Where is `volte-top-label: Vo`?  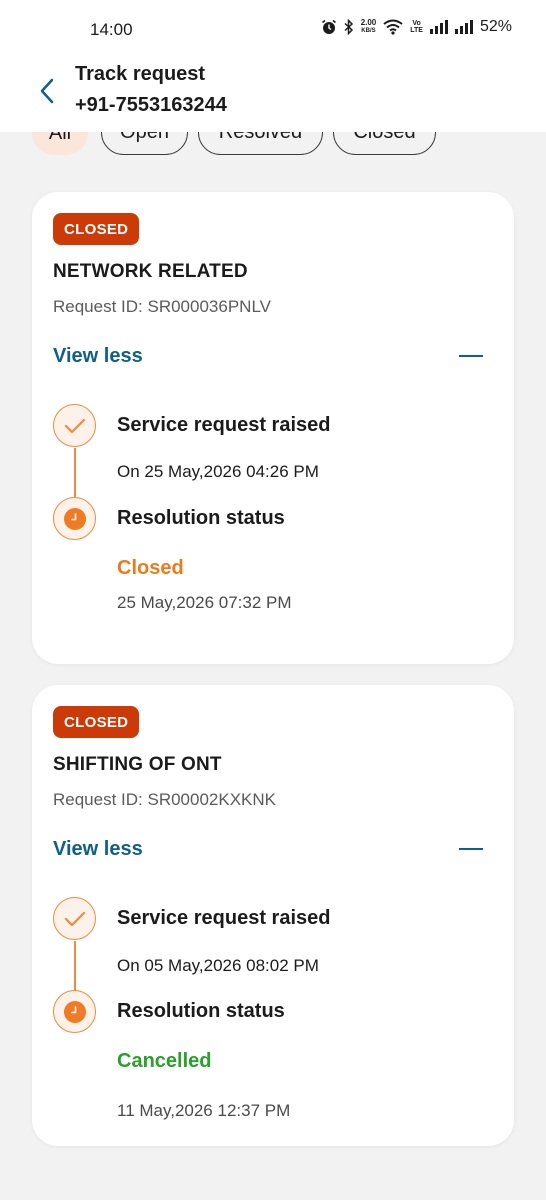 volte-top-label: Vo is located at coordinates (416, 23).